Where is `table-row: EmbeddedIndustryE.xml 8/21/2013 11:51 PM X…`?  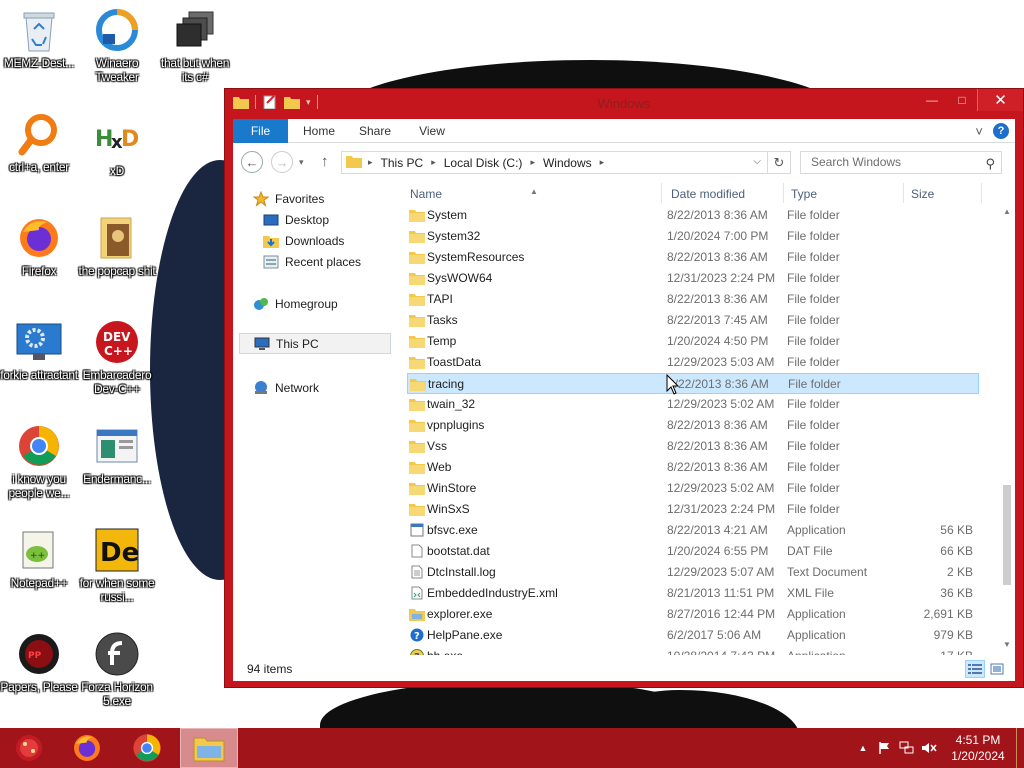
table-row: EmbeddedIndustryE.xml 8/21/2013 11:51 PM X… is located at coordinates (693, 593).